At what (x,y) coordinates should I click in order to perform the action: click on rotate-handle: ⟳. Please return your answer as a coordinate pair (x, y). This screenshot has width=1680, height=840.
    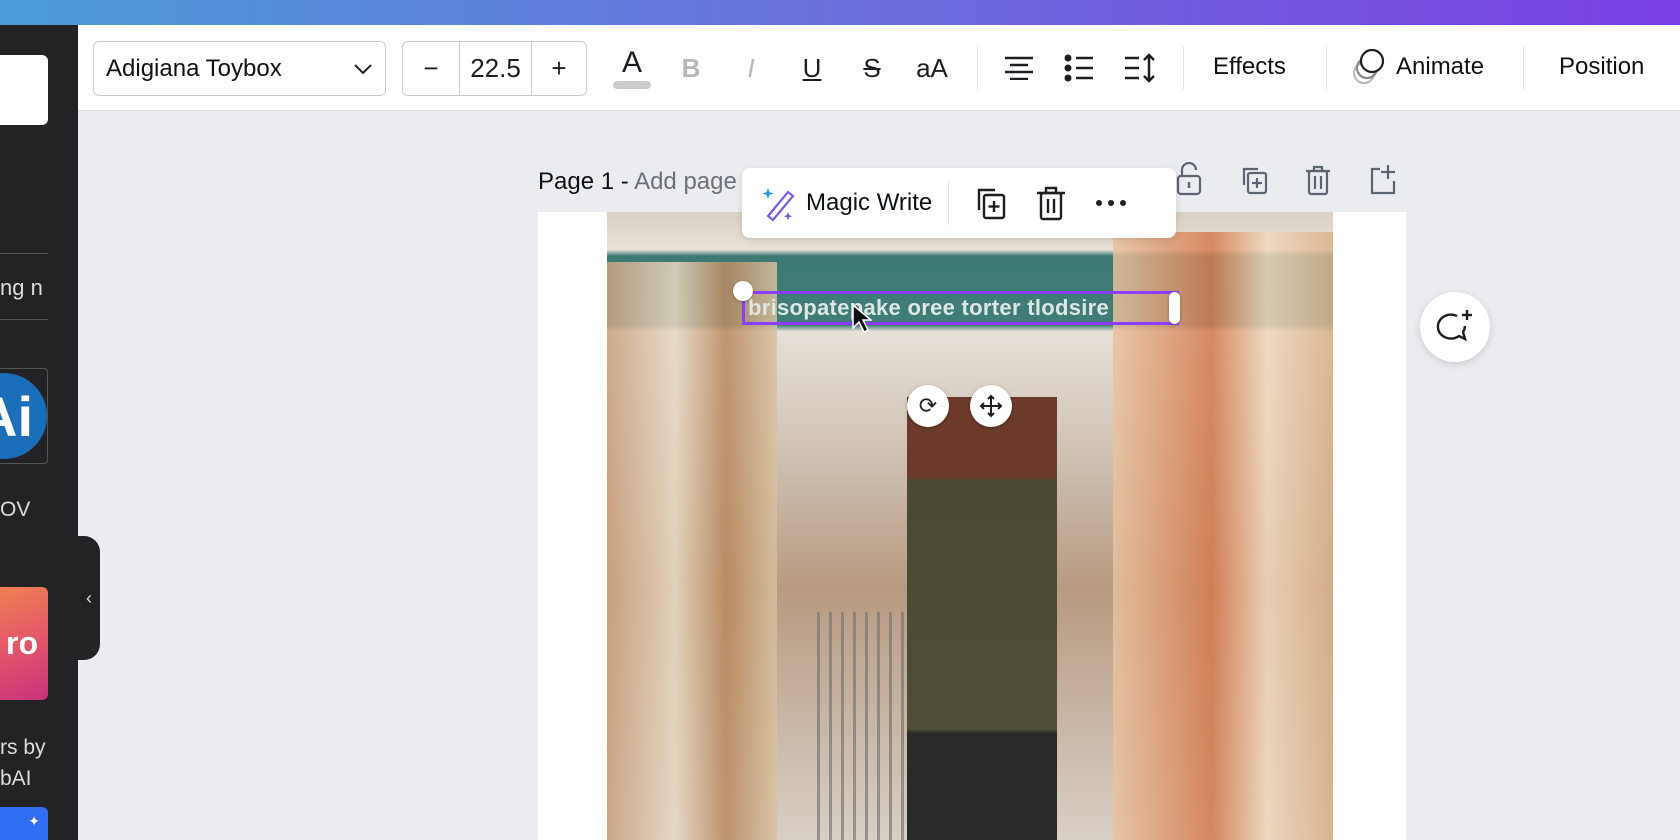
    Looking at the image, I should click on (928, 406).